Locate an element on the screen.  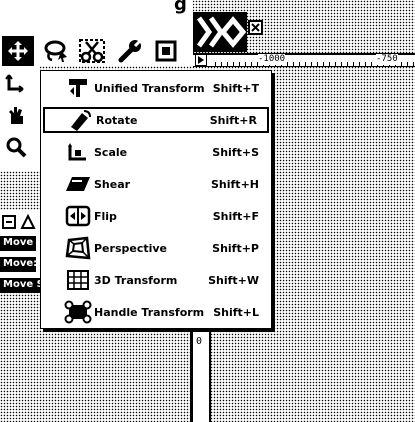
lasso-tool-button is located at coordinates (56, 51).